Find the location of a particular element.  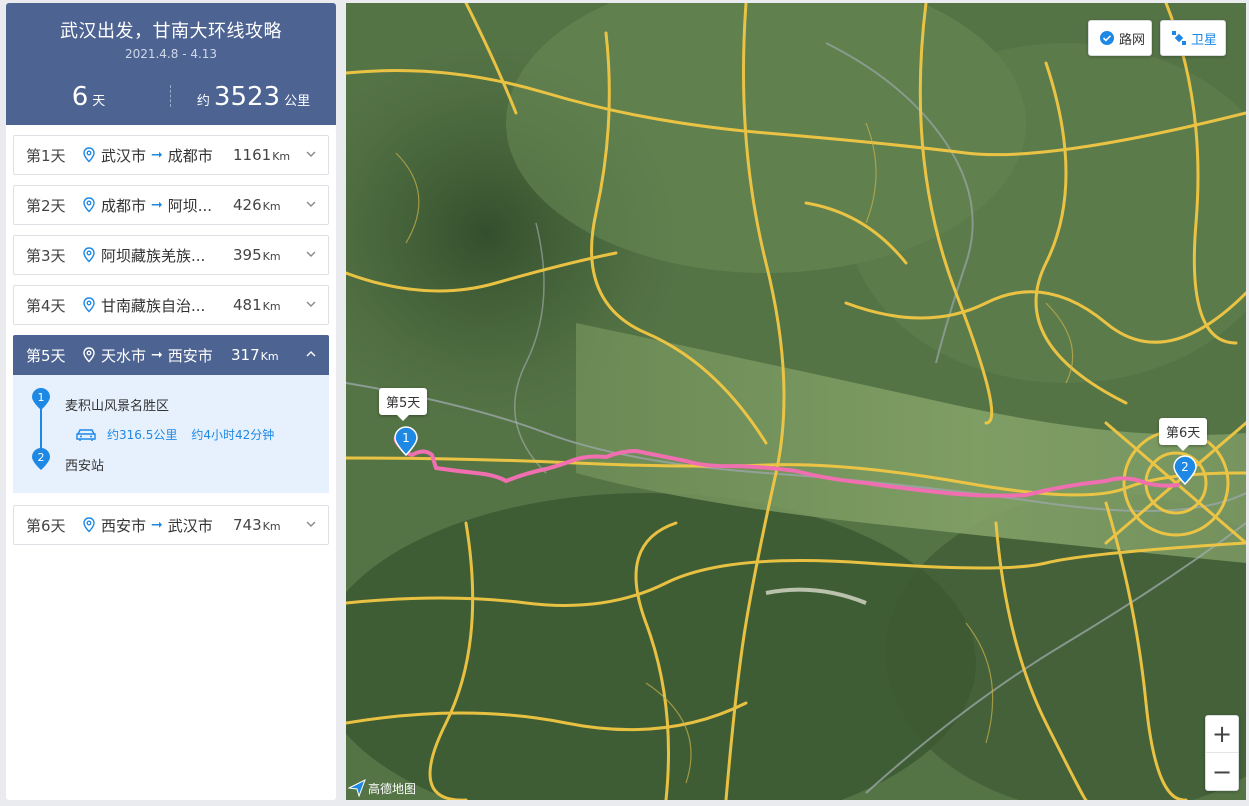

map-provider-name: 高德地图 is located at coordinates (392, 788).